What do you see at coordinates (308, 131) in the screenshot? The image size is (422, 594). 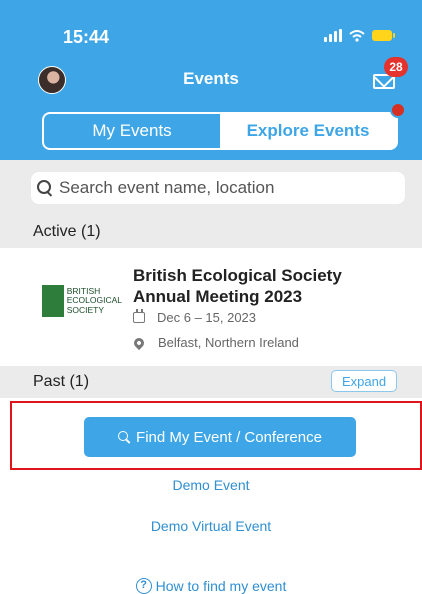 I see `tab-explore-events: Explore Events` at bounding box center [308, 131].